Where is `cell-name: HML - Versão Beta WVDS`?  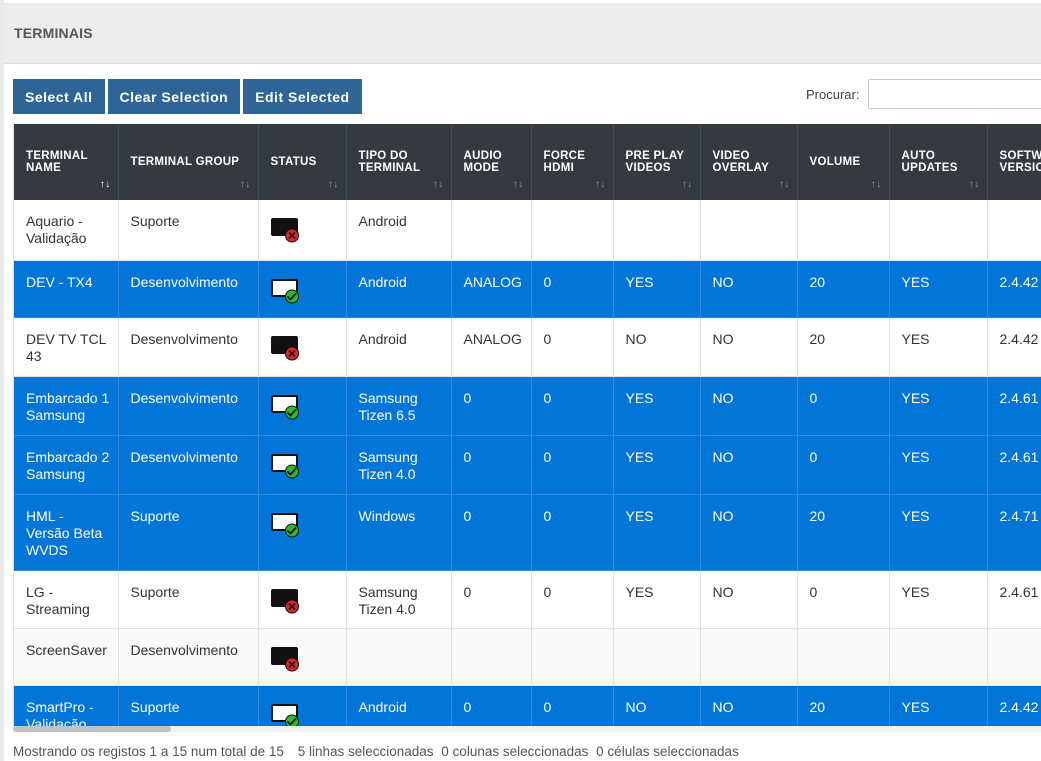 cell-name: HML - Versão Beta WVDS is located at coordinates (66, 532).